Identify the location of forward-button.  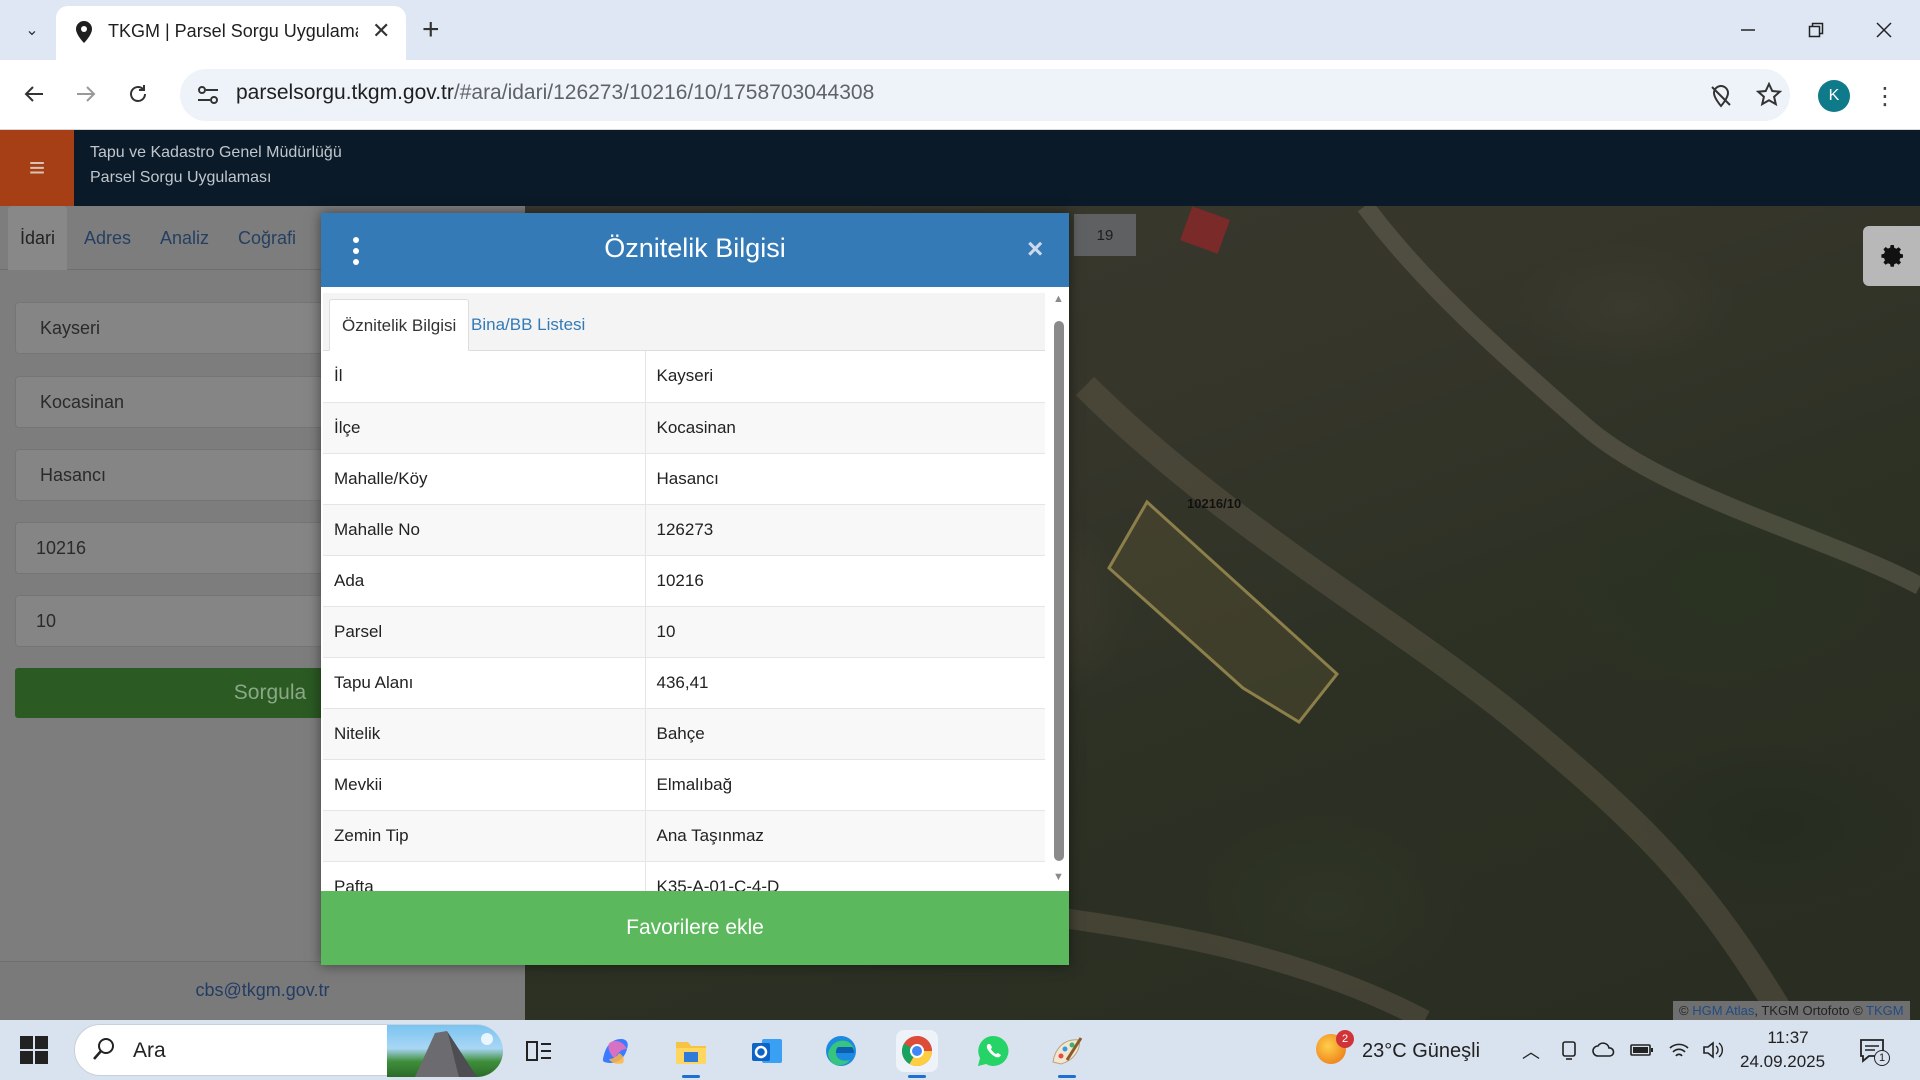
(86, 94).